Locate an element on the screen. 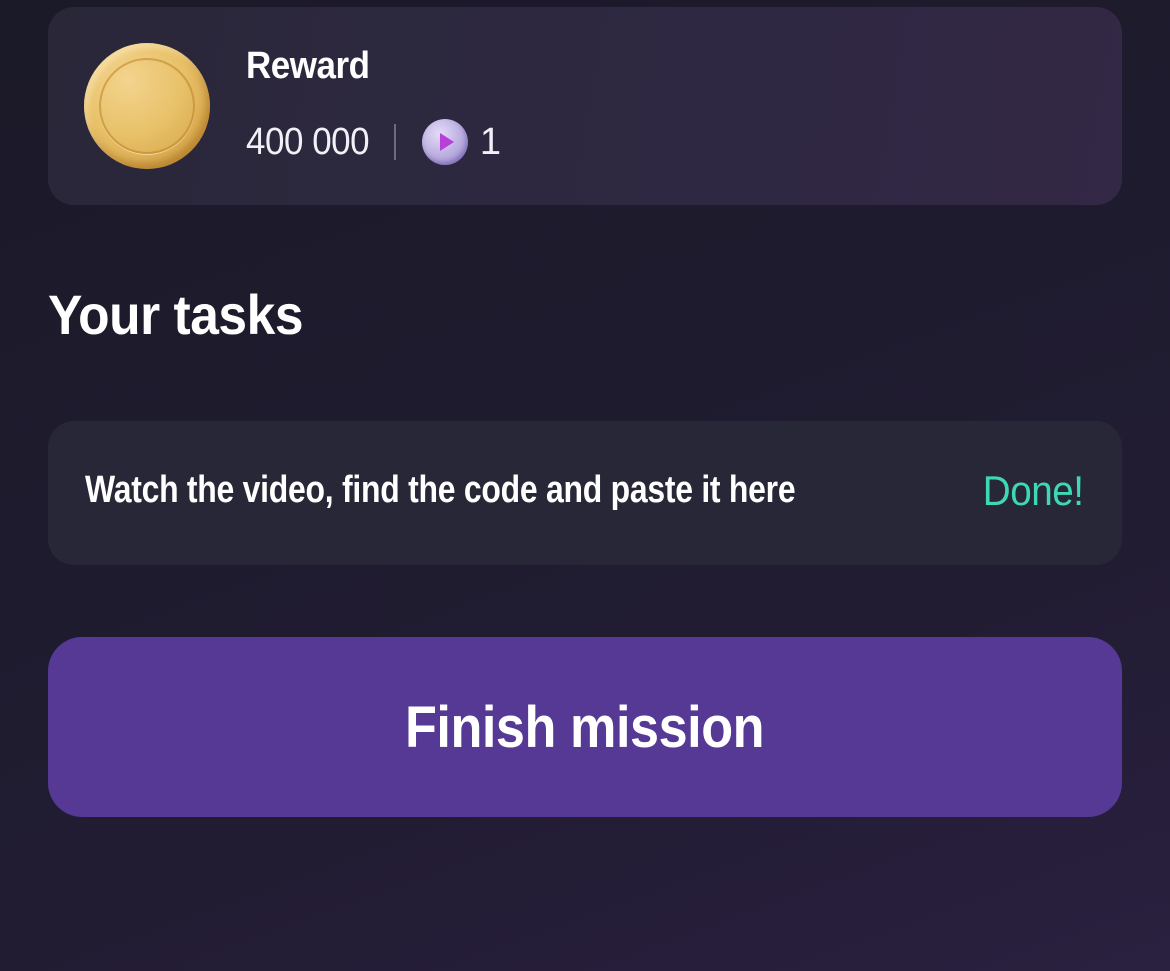 The image size is (1170, 971). reward-amount: 400 000 is located at coordinates (308, 141).